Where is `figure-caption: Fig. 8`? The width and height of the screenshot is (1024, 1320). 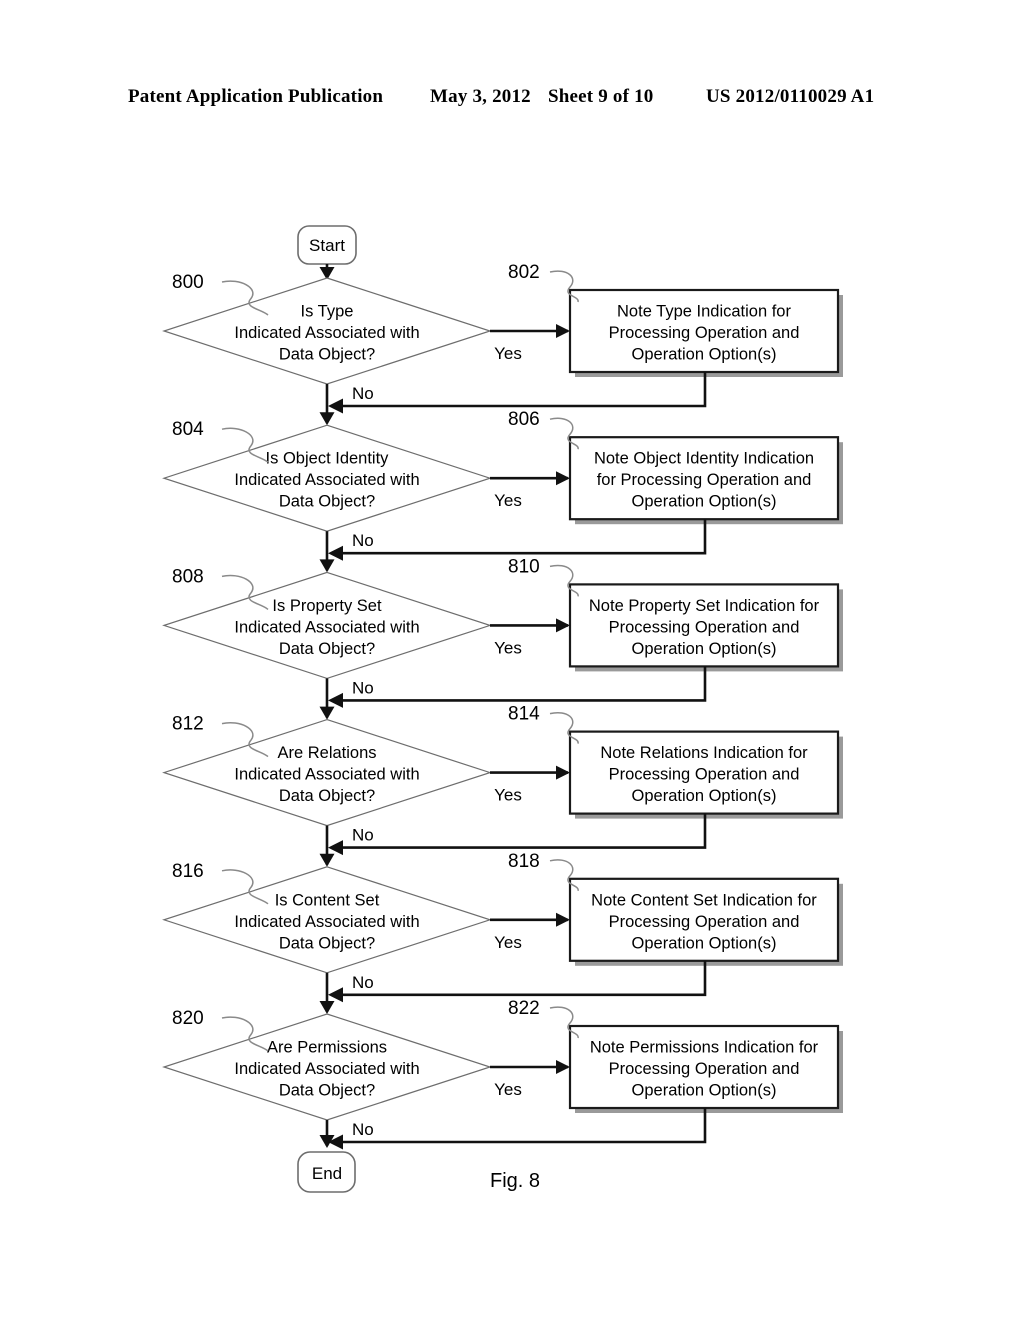
figure-caption: Fig. 8 is located at coordinates (515, 1181).